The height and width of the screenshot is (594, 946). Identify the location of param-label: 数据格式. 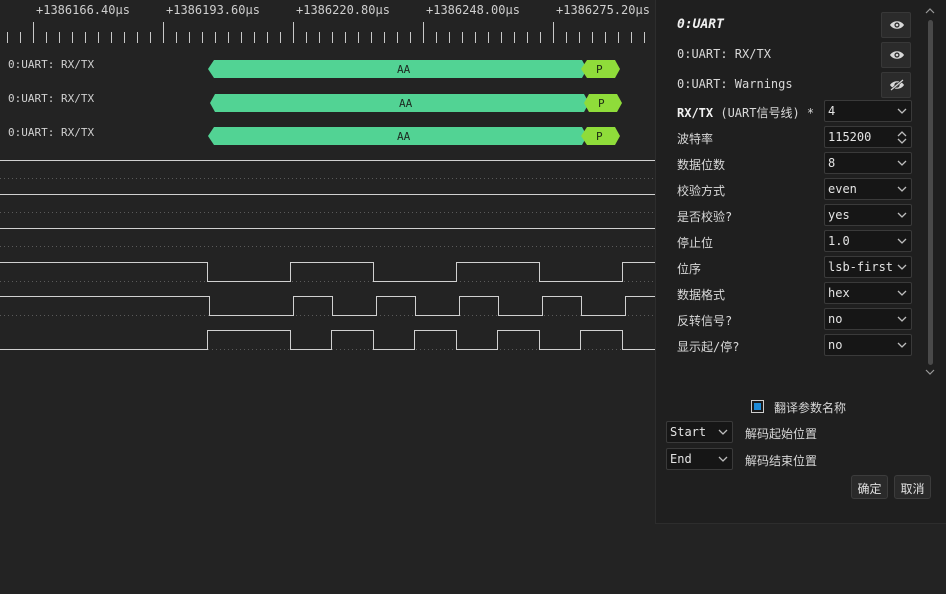
(701, 295).